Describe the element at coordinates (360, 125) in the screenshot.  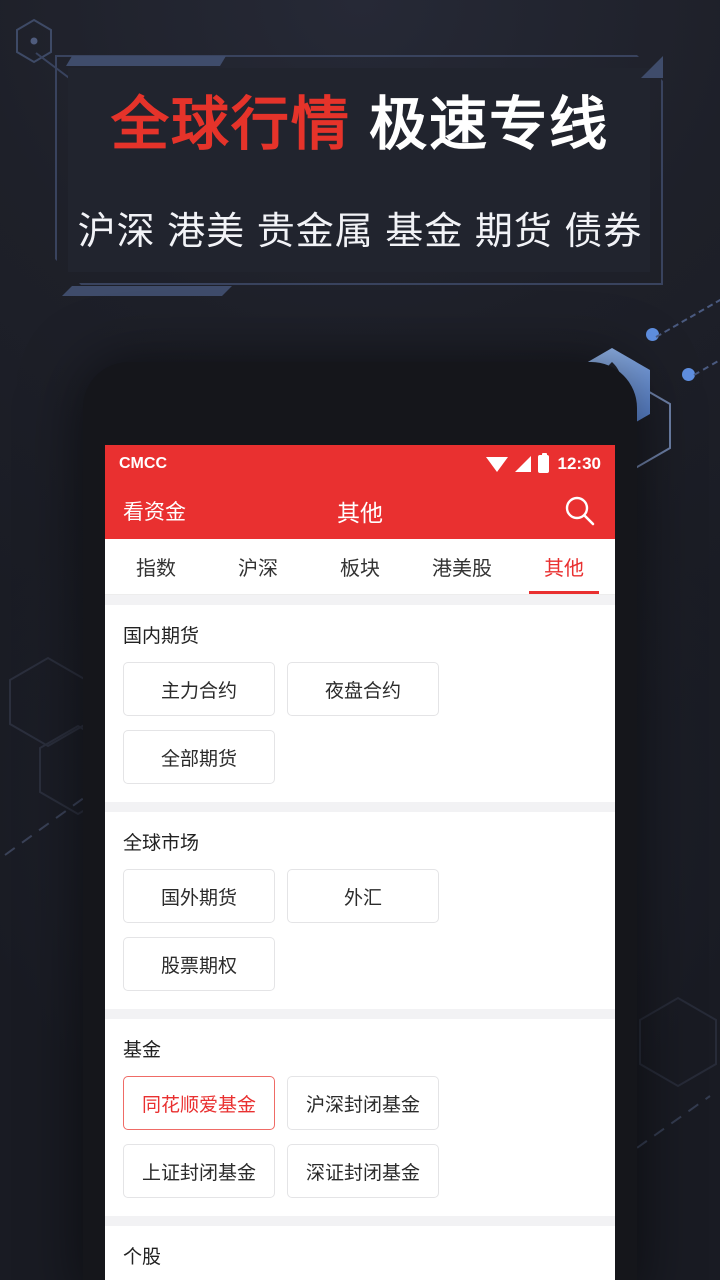
I see `banner-headline: 全球行情 极速专线` at that location.